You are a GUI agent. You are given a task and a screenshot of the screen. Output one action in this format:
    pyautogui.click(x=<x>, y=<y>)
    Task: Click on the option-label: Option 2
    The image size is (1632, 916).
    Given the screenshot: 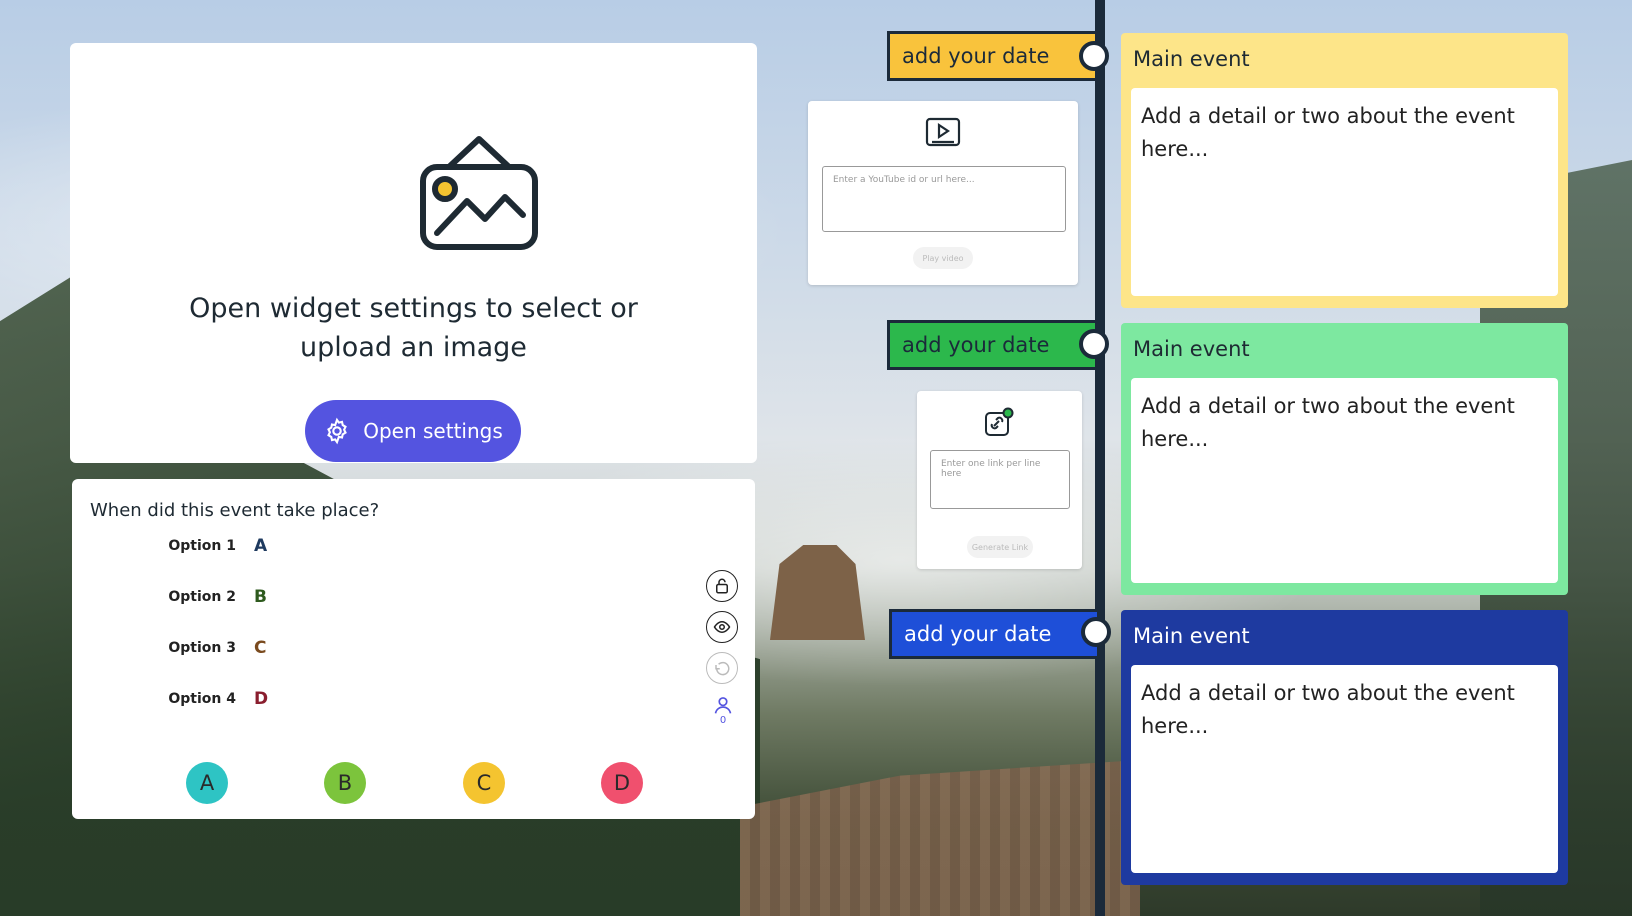 What is the action you would take?
    pyautogui.click(x=202, y=597)
    